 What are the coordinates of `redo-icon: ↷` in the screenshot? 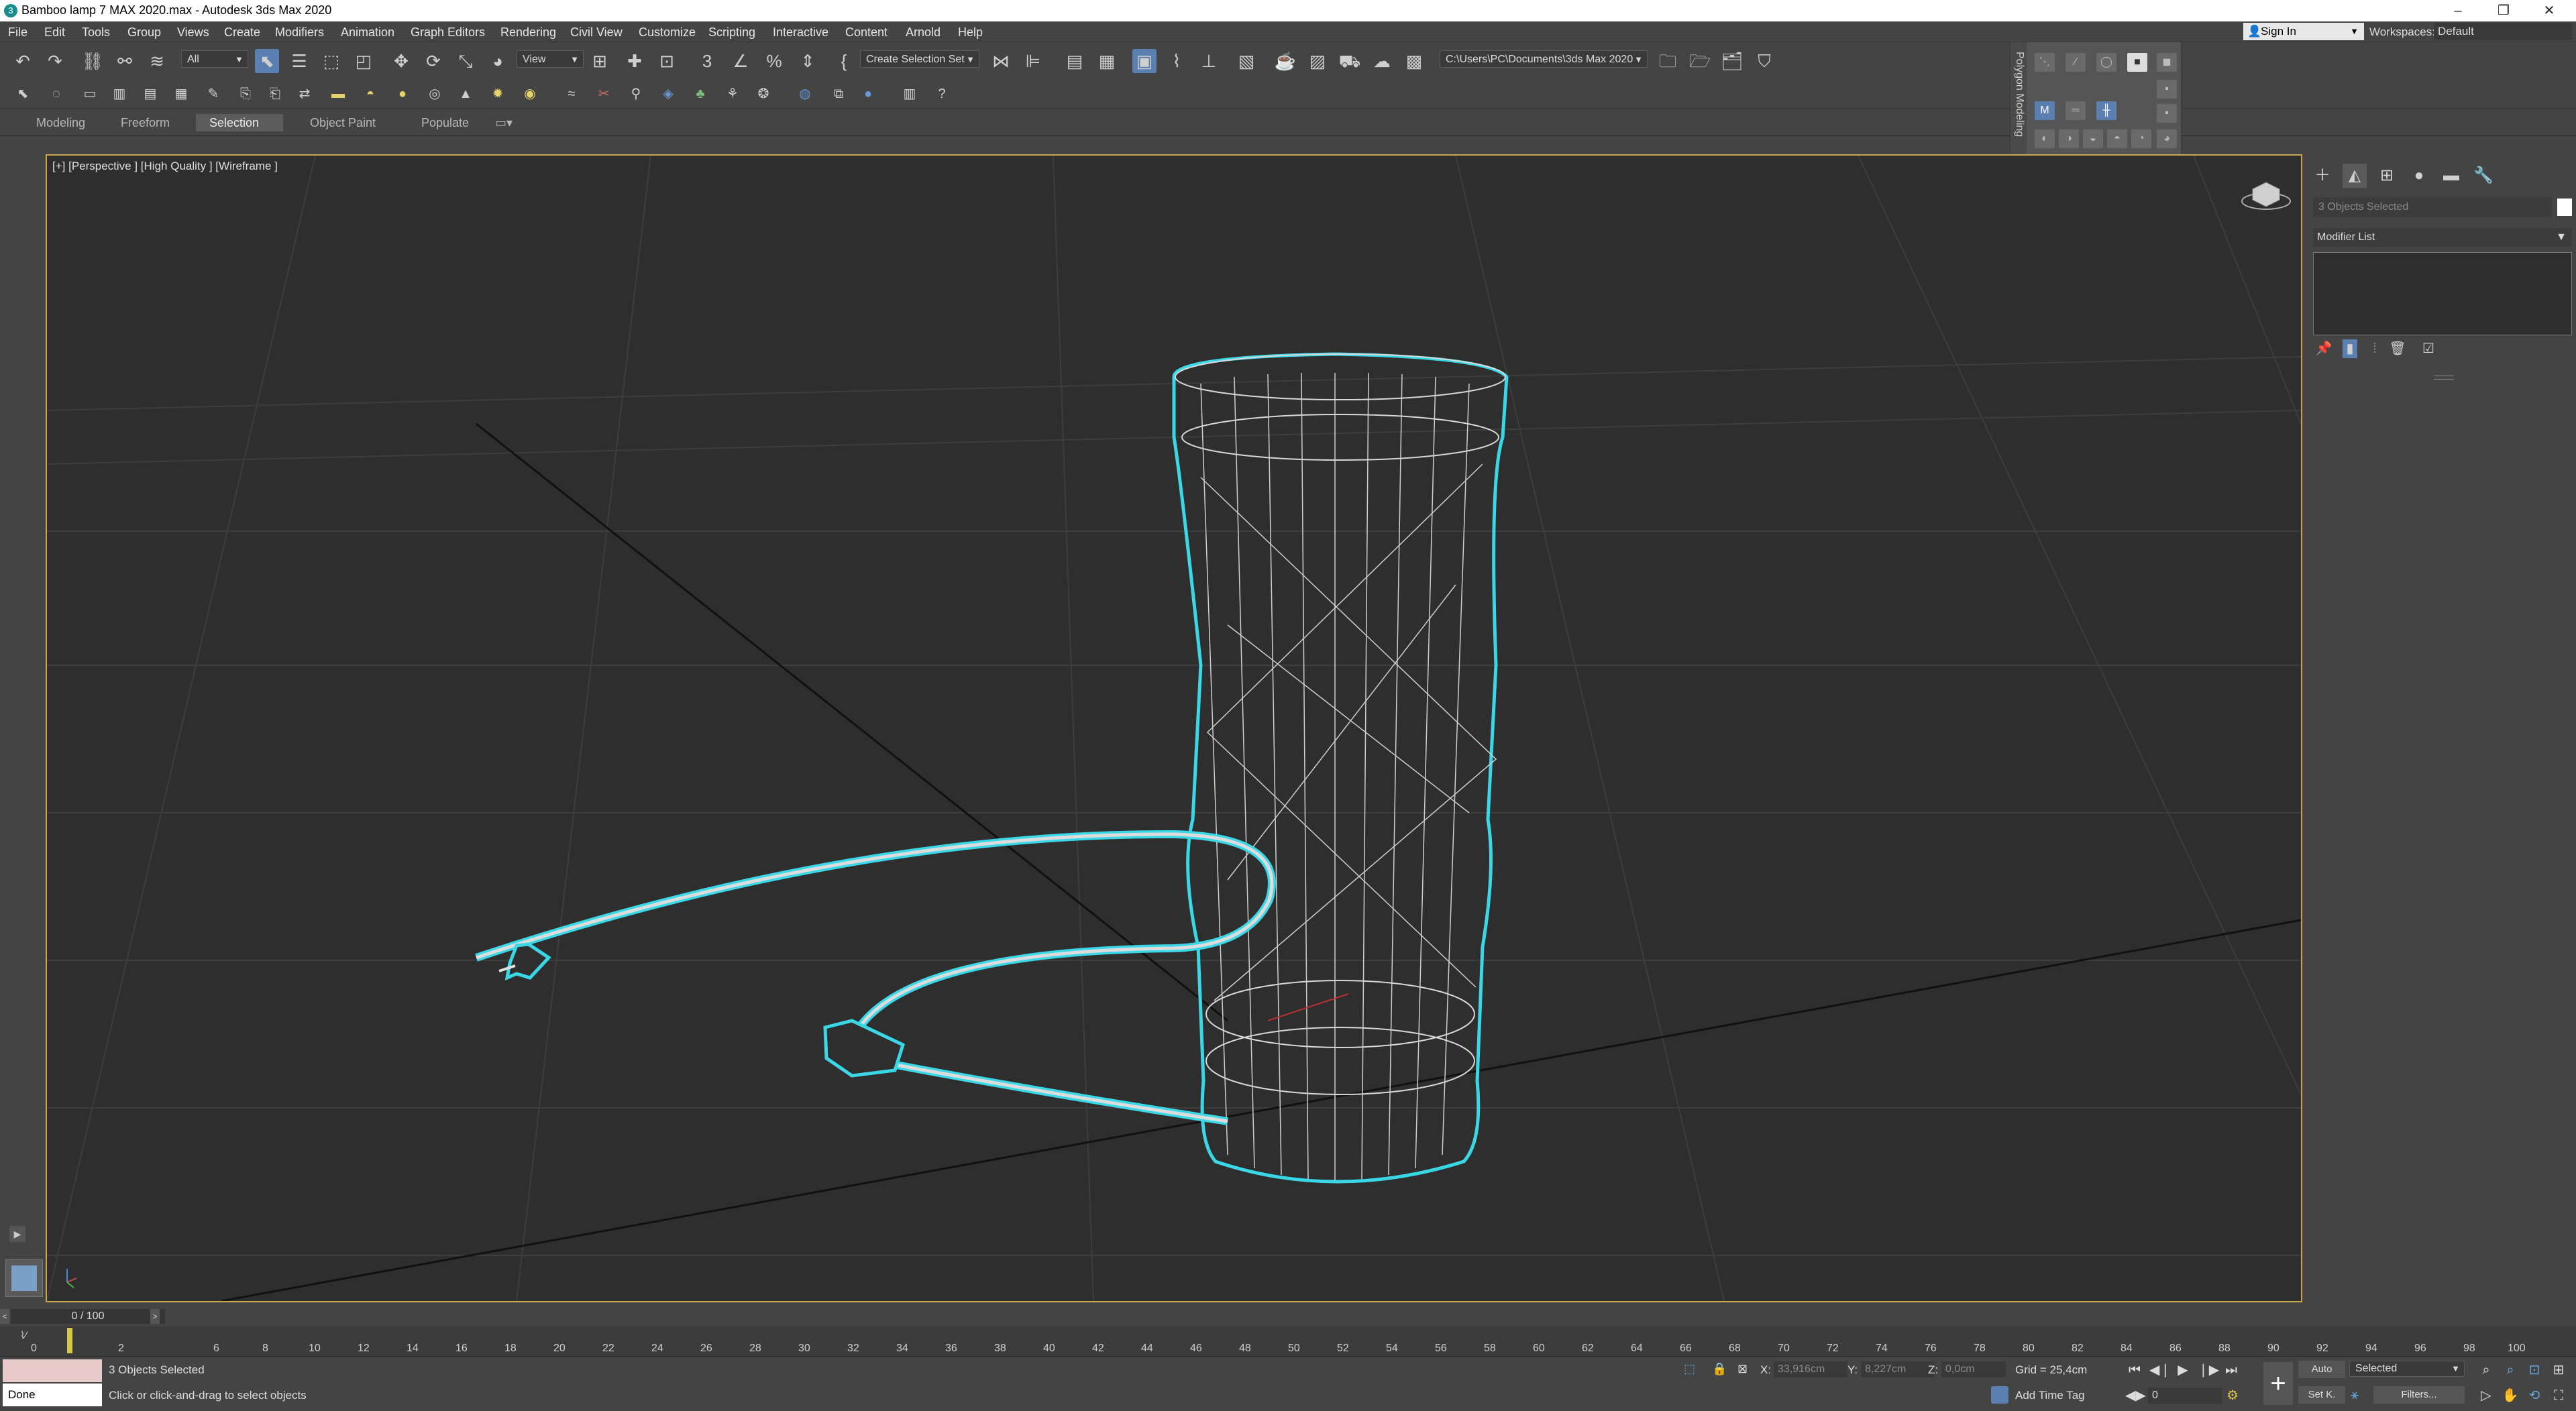 It's located at (55, 61).